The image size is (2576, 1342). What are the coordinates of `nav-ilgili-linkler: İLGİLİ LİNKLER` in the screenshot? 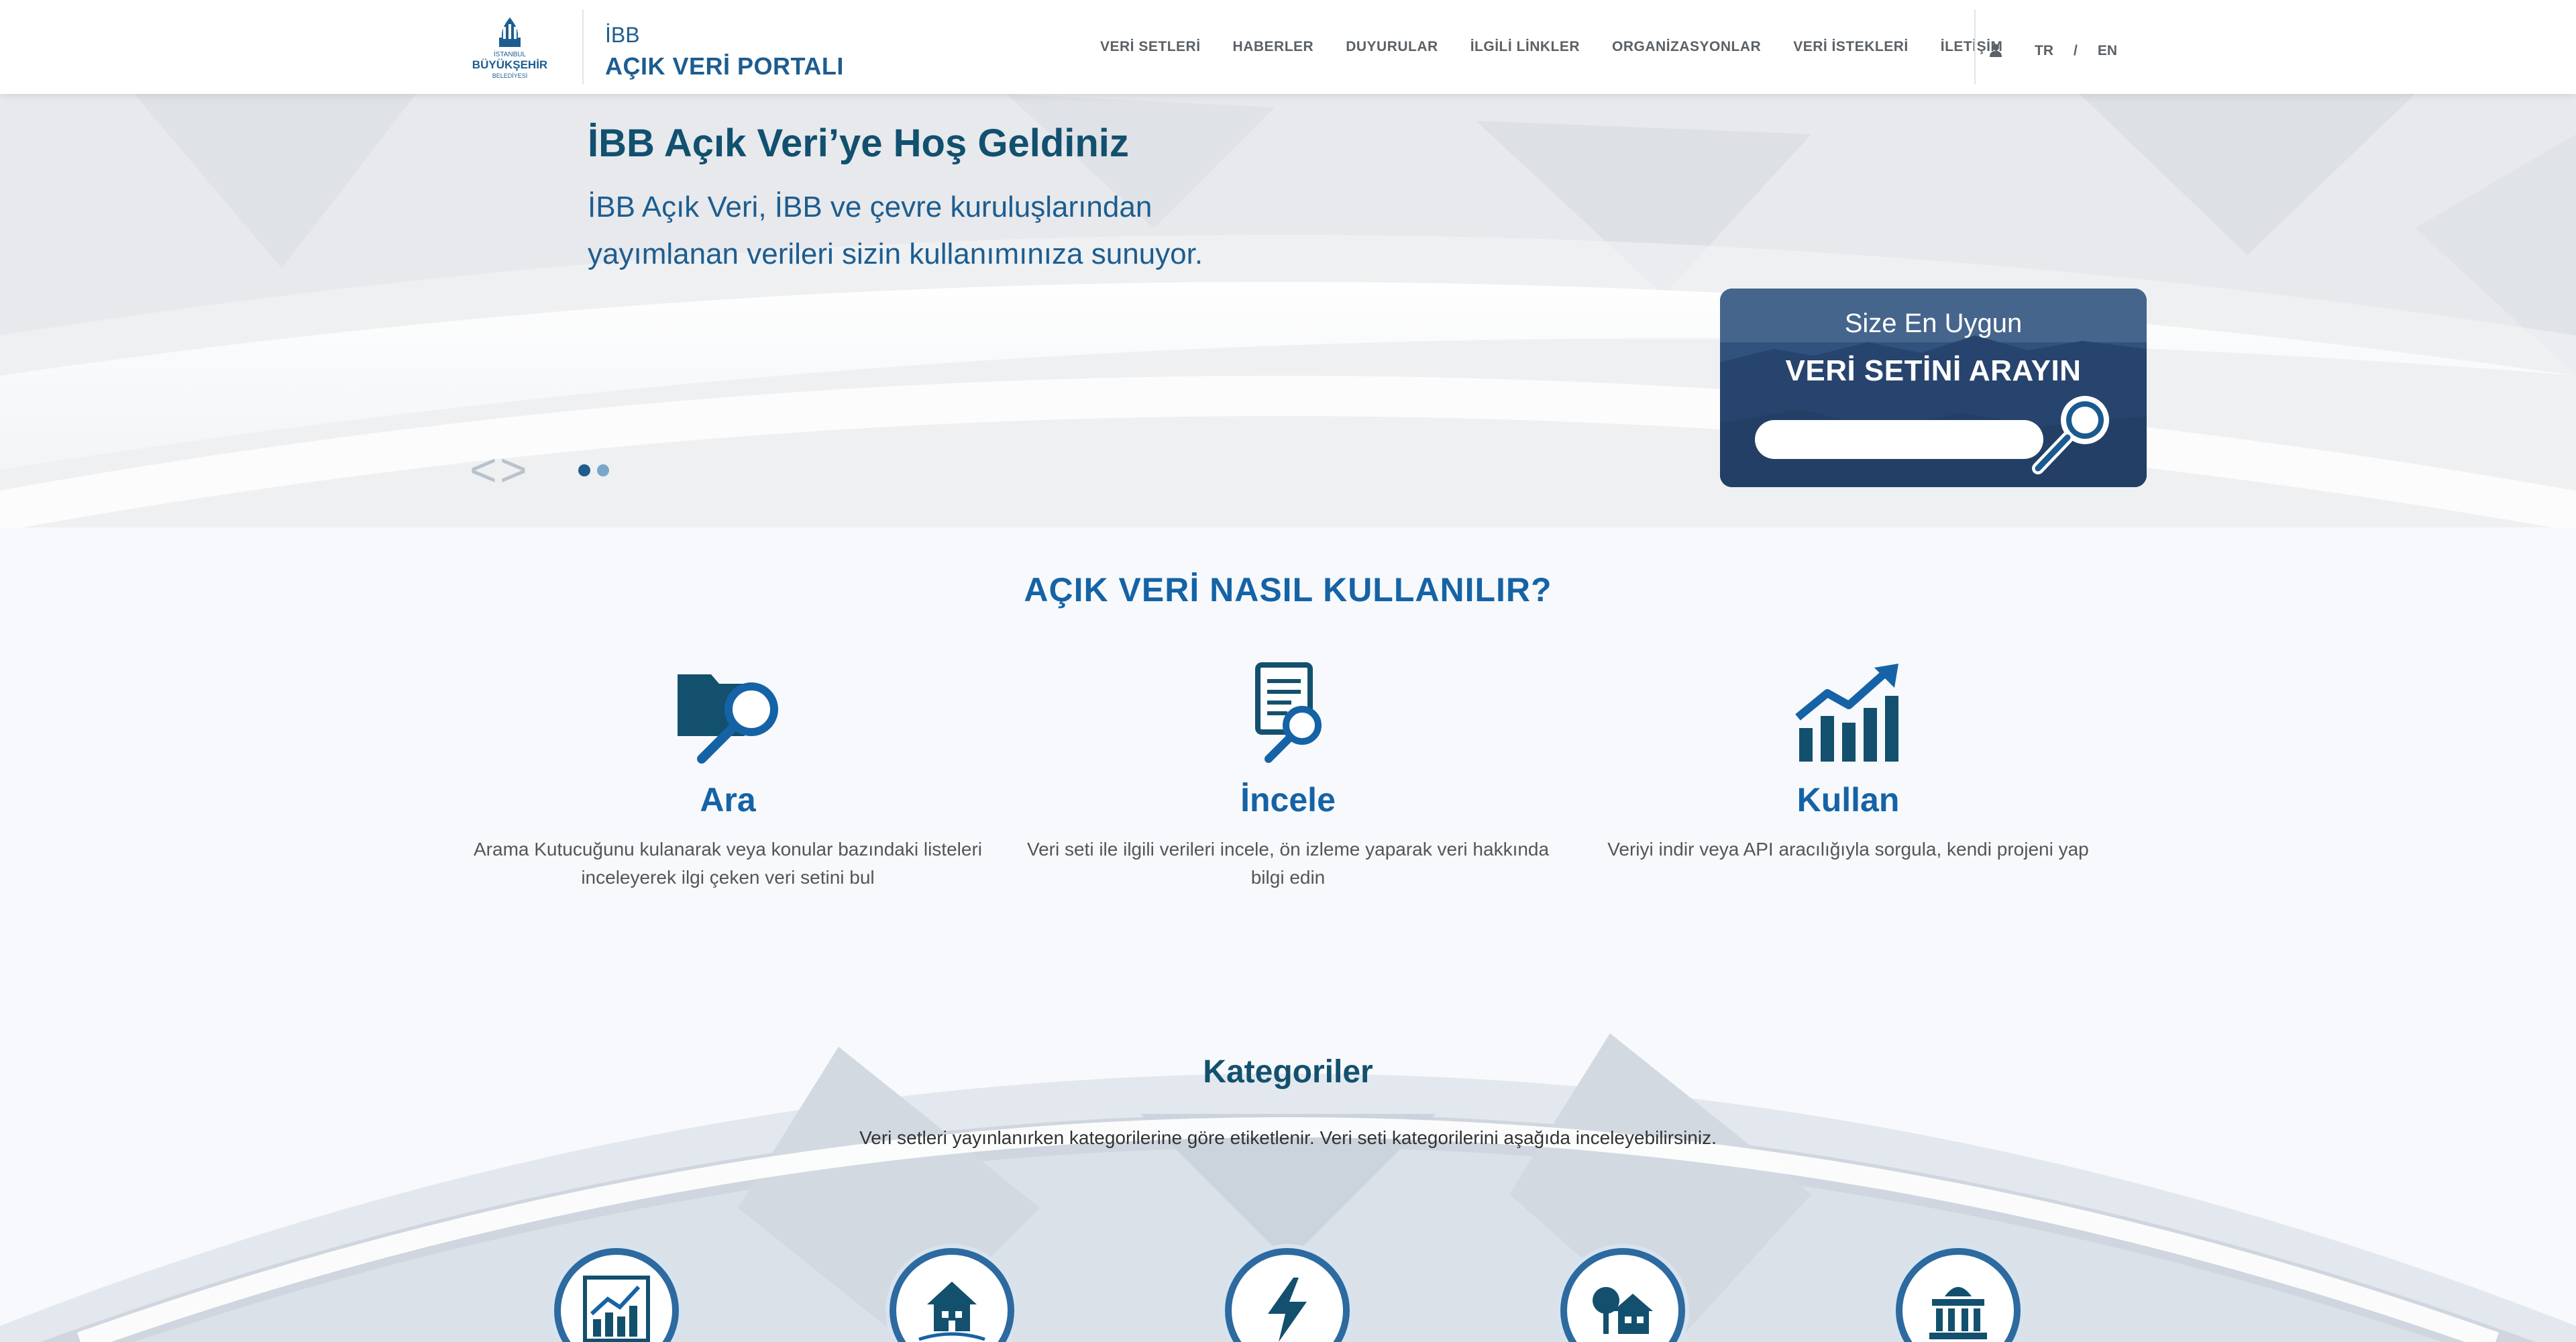 It's located at (1525, 47).